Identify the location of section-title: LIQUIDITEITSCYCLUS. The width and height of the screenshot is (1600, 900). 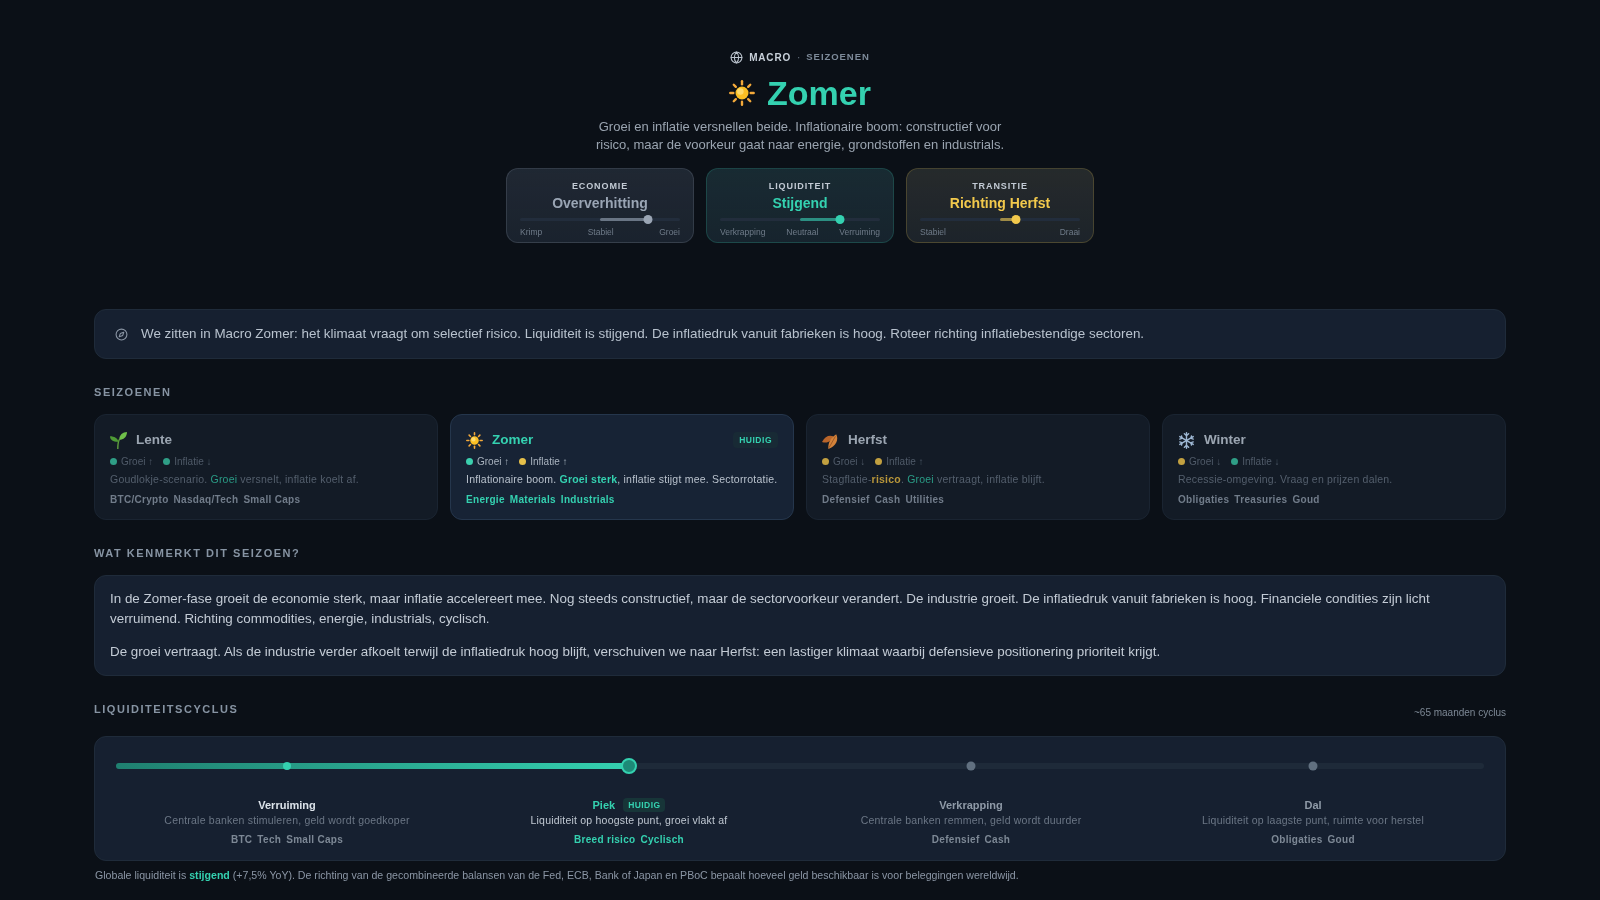
(166, 709).